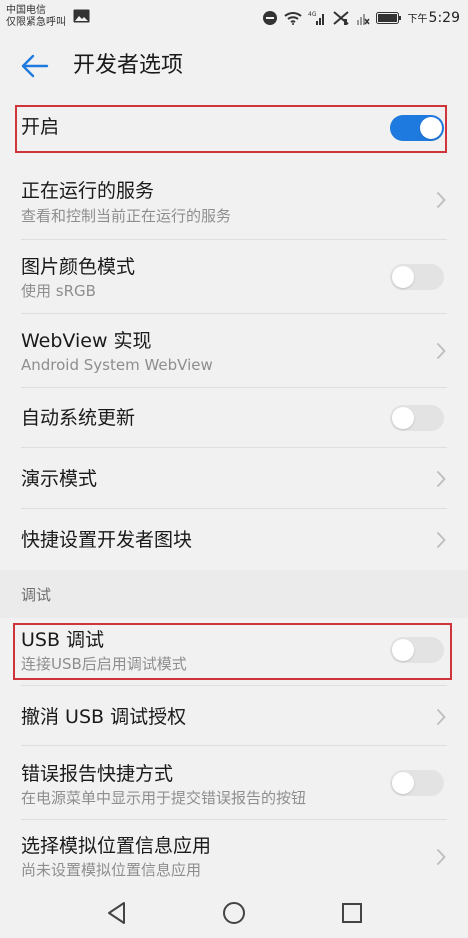 The image size is (468, 938). Describe the element at coordinates (164, 798) in the screenshot. I see `row-subtitle: 在电源菜单中显示用于提交错误报告的按钮` at that location.